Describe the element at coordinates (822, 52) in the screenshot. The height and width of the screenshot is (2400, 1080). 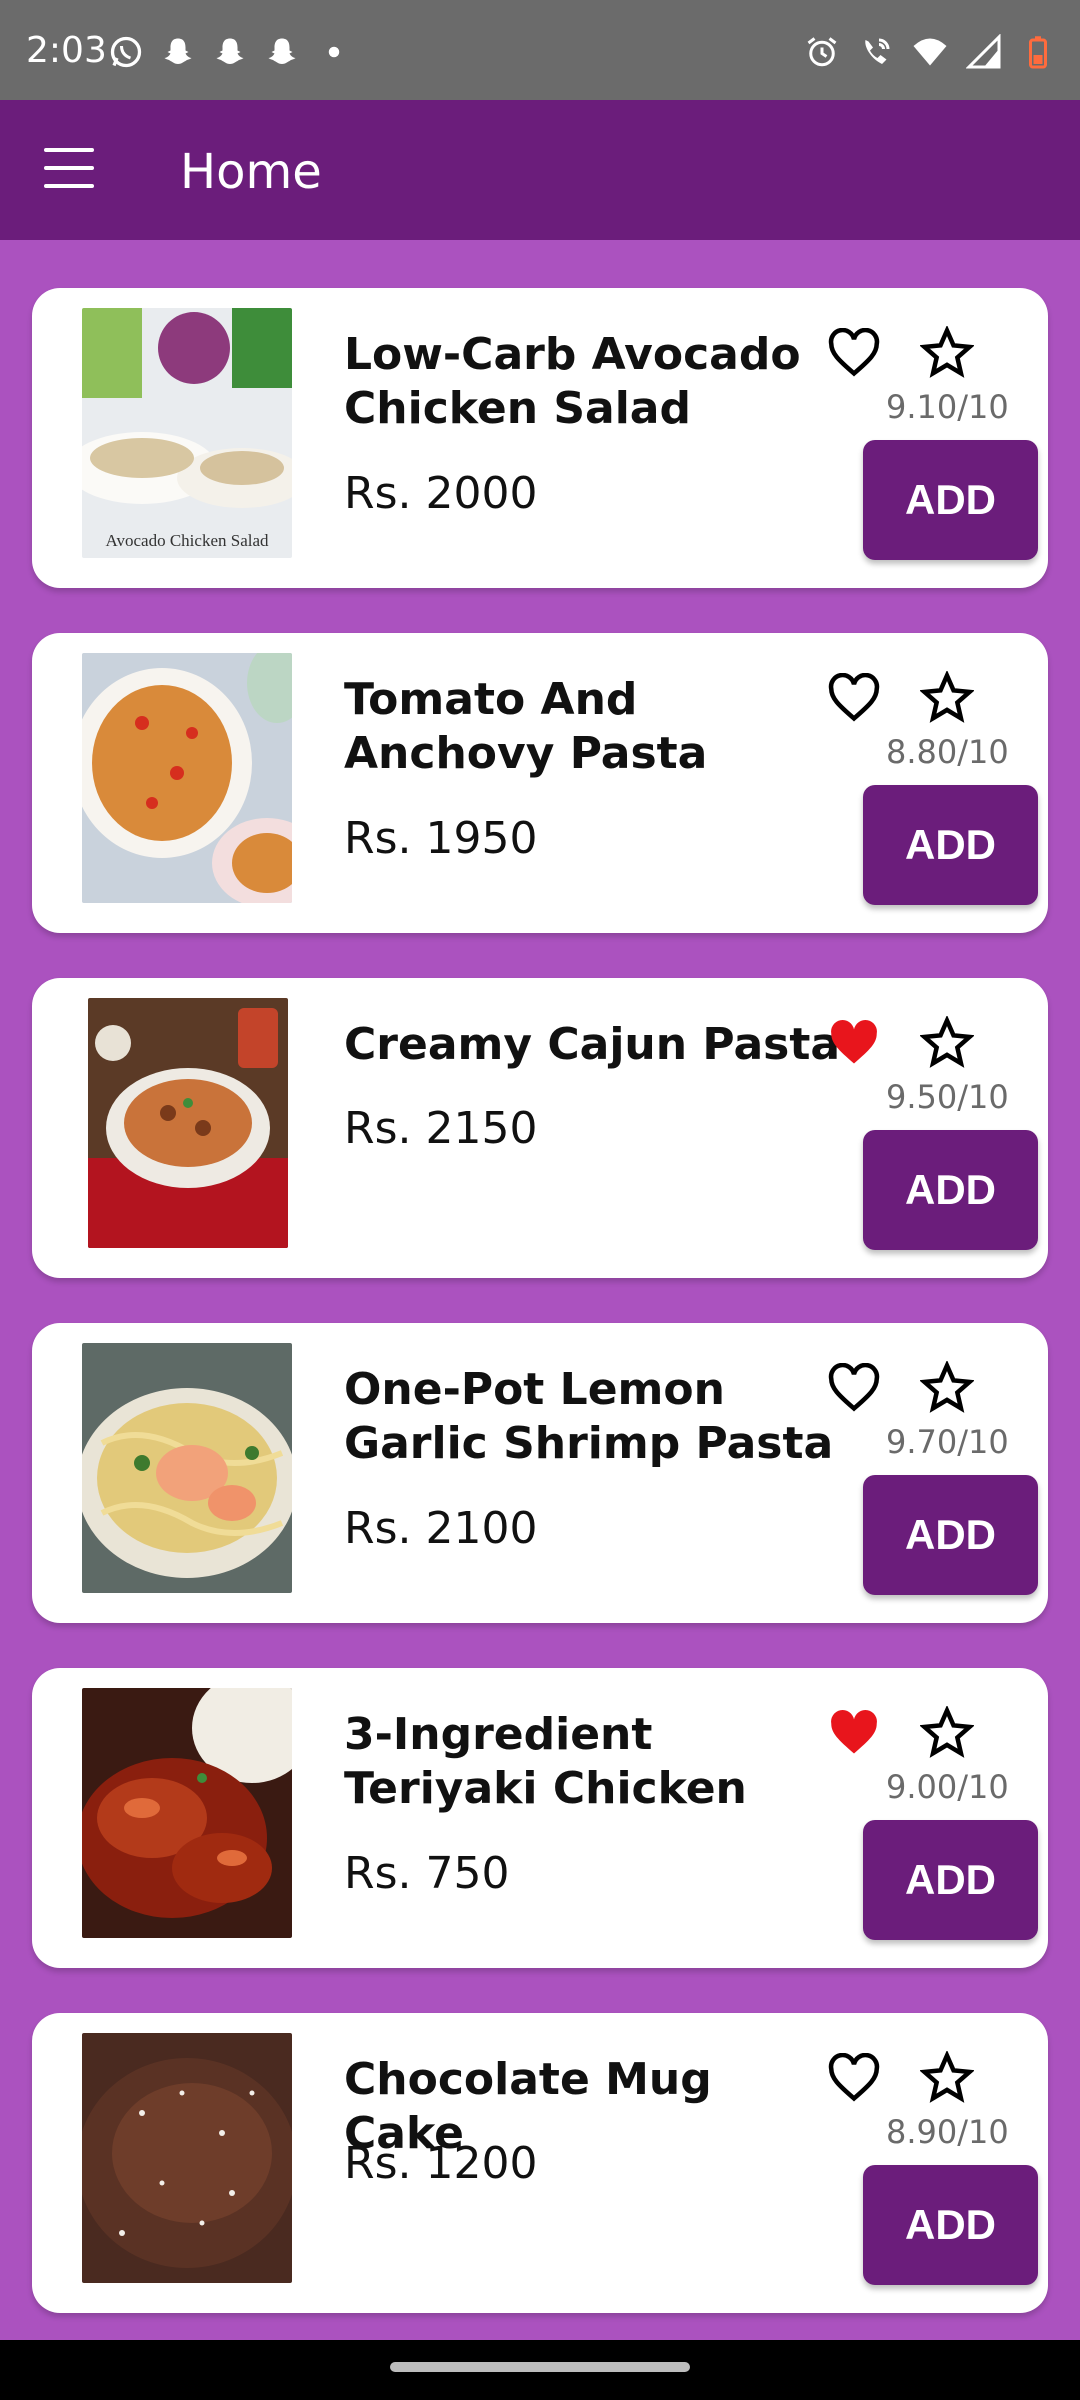
I see `alarm-icon` at that location.